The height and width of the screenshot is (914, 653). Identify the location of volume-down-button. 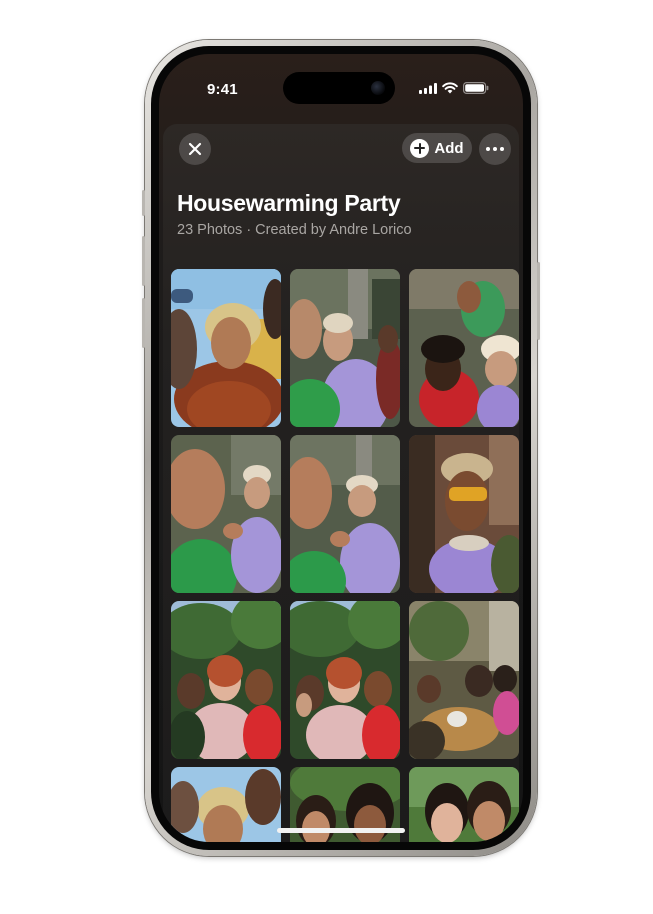
(143, 323).